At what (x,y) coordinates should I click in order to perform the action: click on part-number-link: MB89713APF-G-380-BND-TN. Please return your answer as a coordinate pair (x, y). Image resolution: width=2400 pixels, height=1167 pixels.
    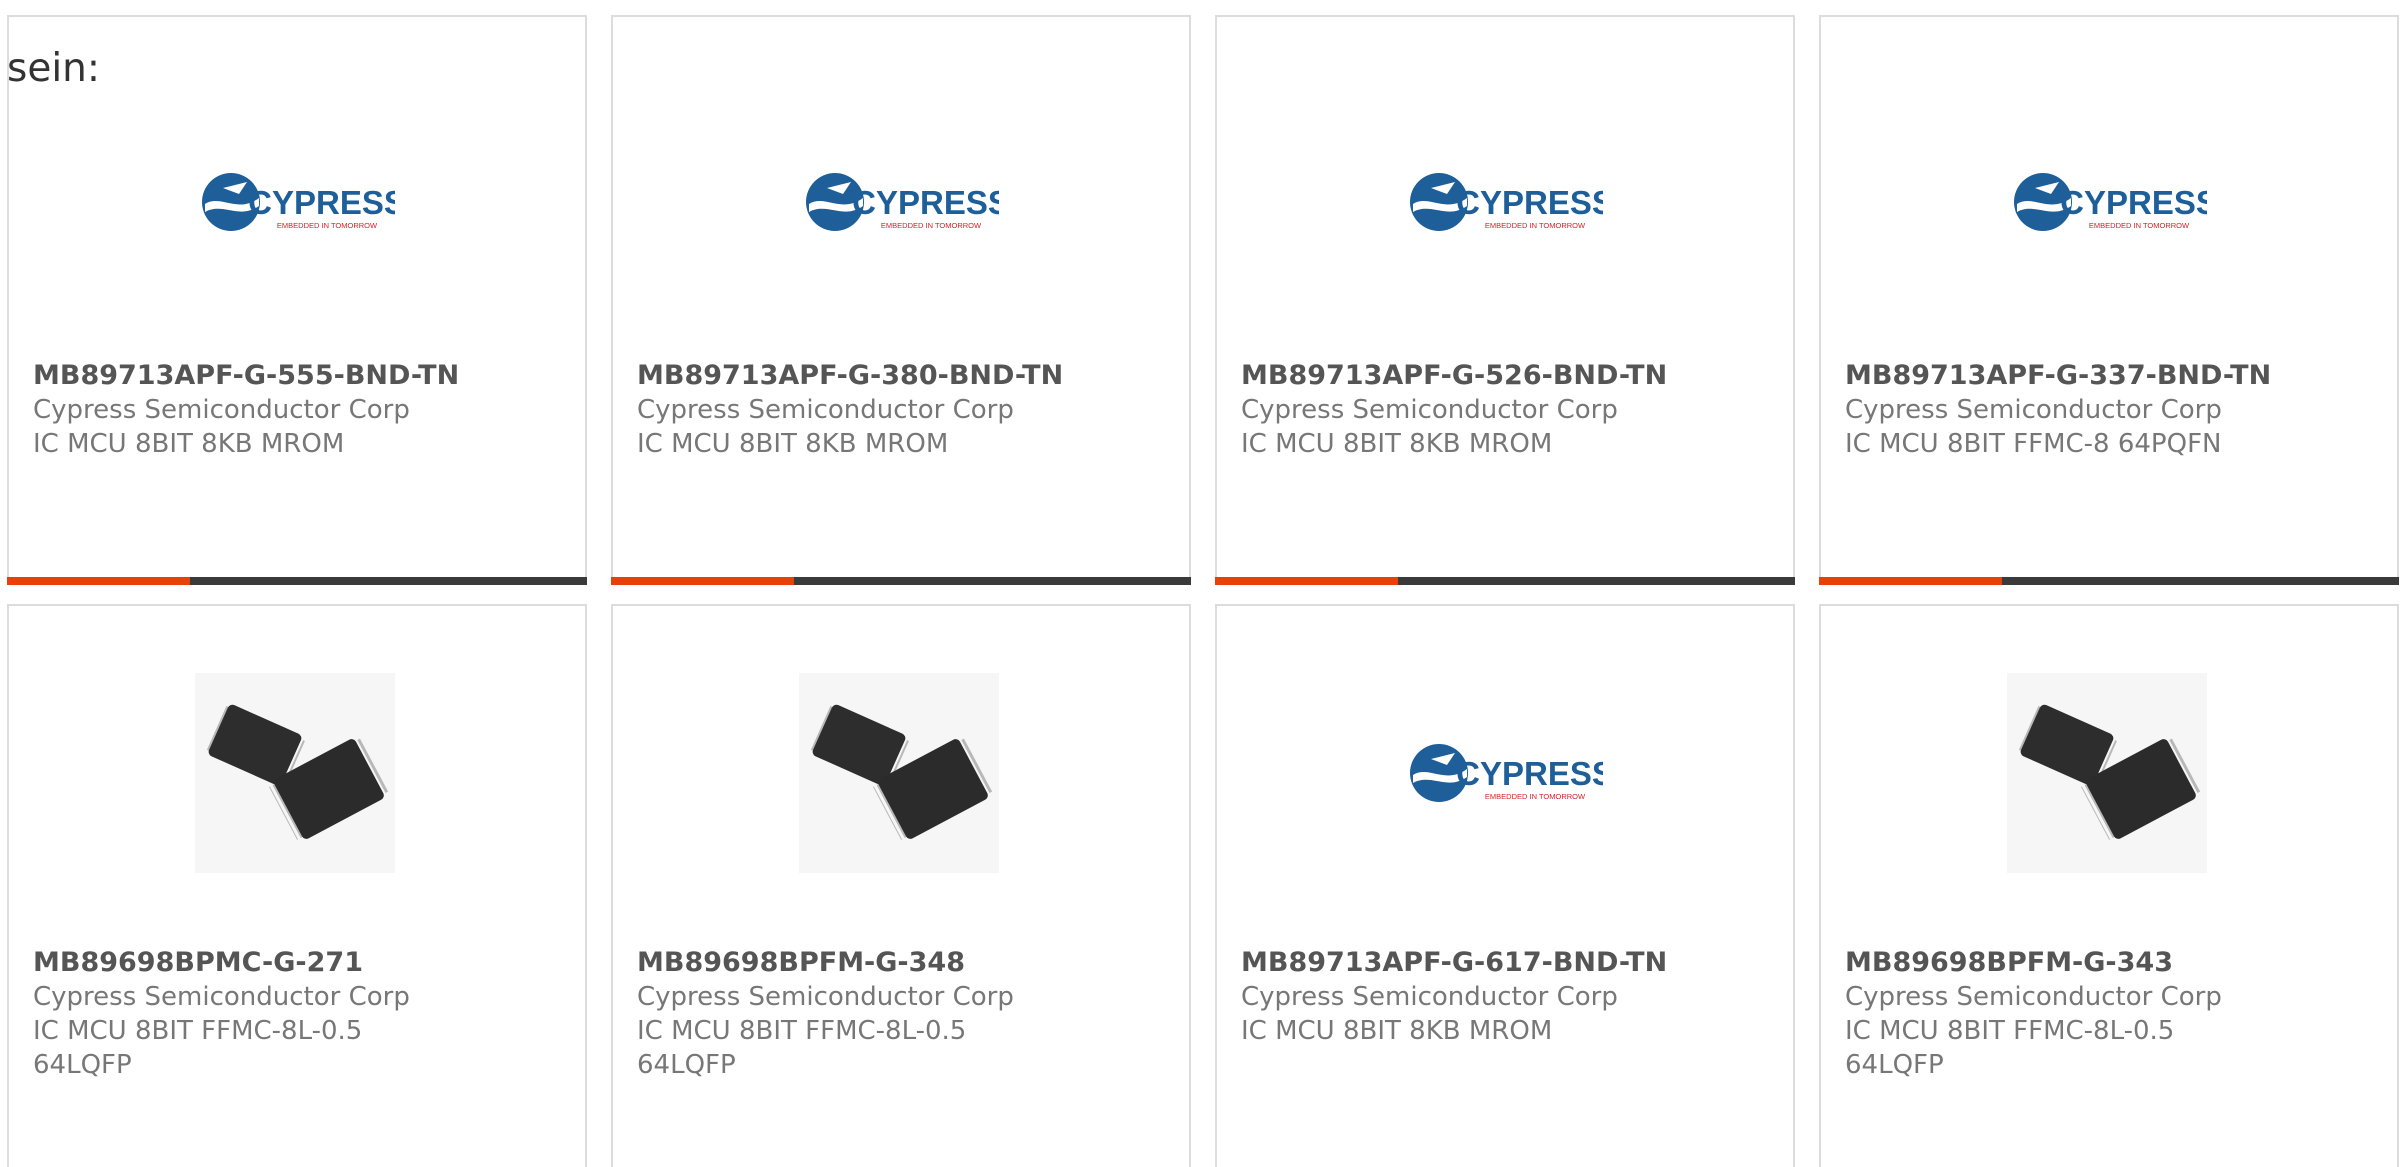
    Looking at the image, I should click on (907, 376).